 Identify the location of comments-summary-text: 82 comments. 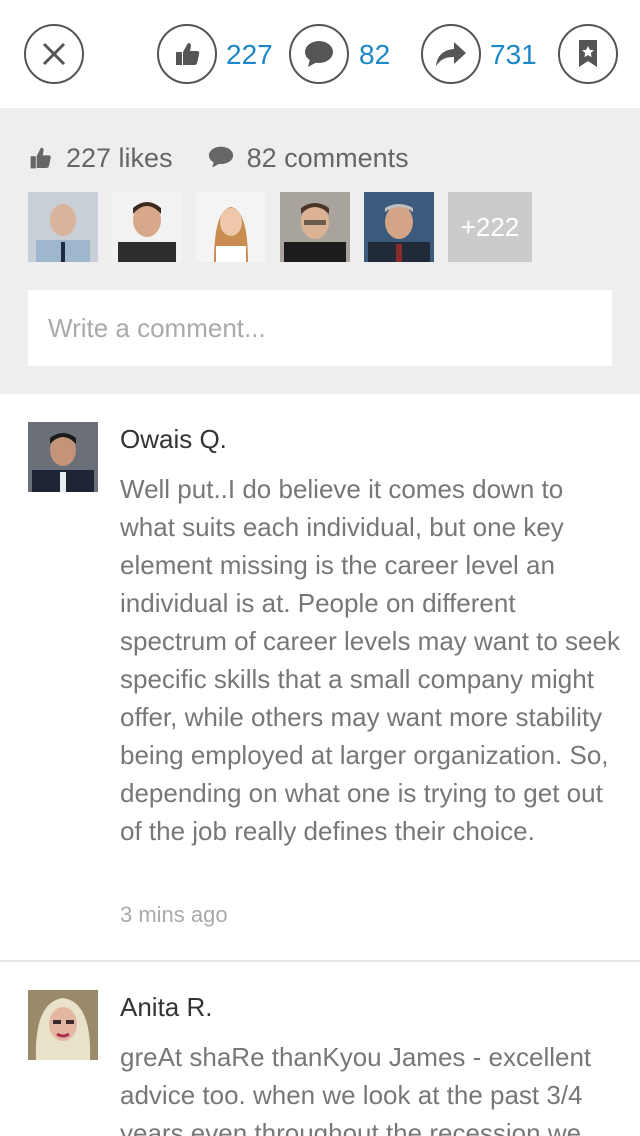
(328, 158).